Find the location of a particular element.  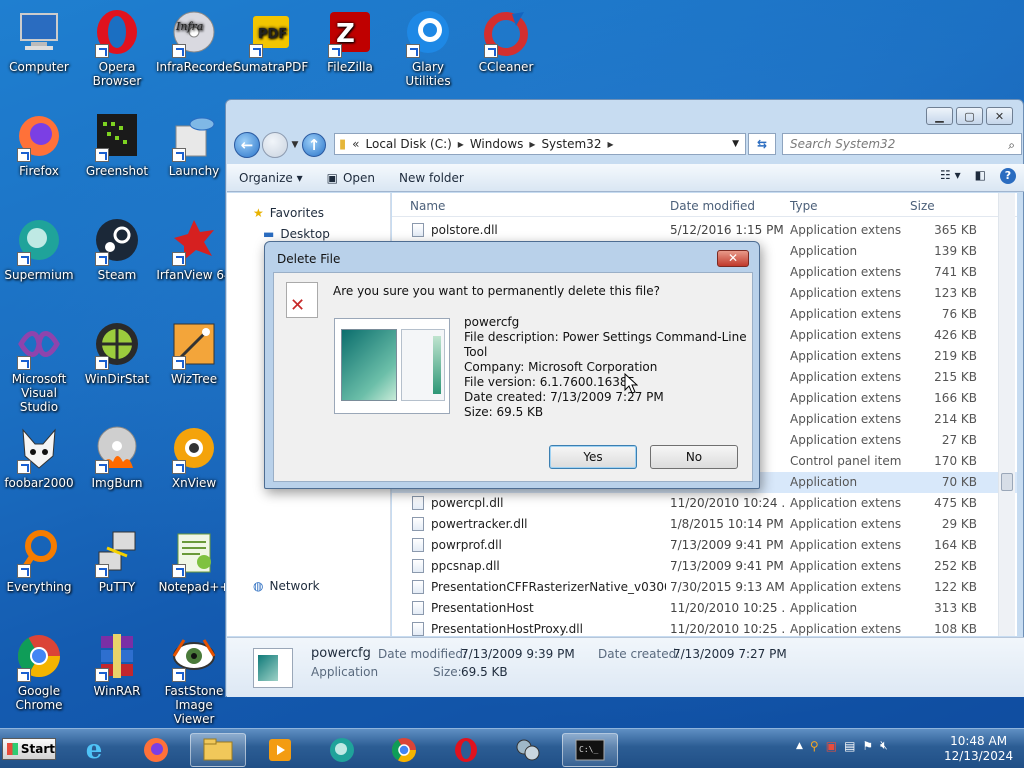

show-hidden-icons-icon: ▲ is located at coordinates (799, 746).